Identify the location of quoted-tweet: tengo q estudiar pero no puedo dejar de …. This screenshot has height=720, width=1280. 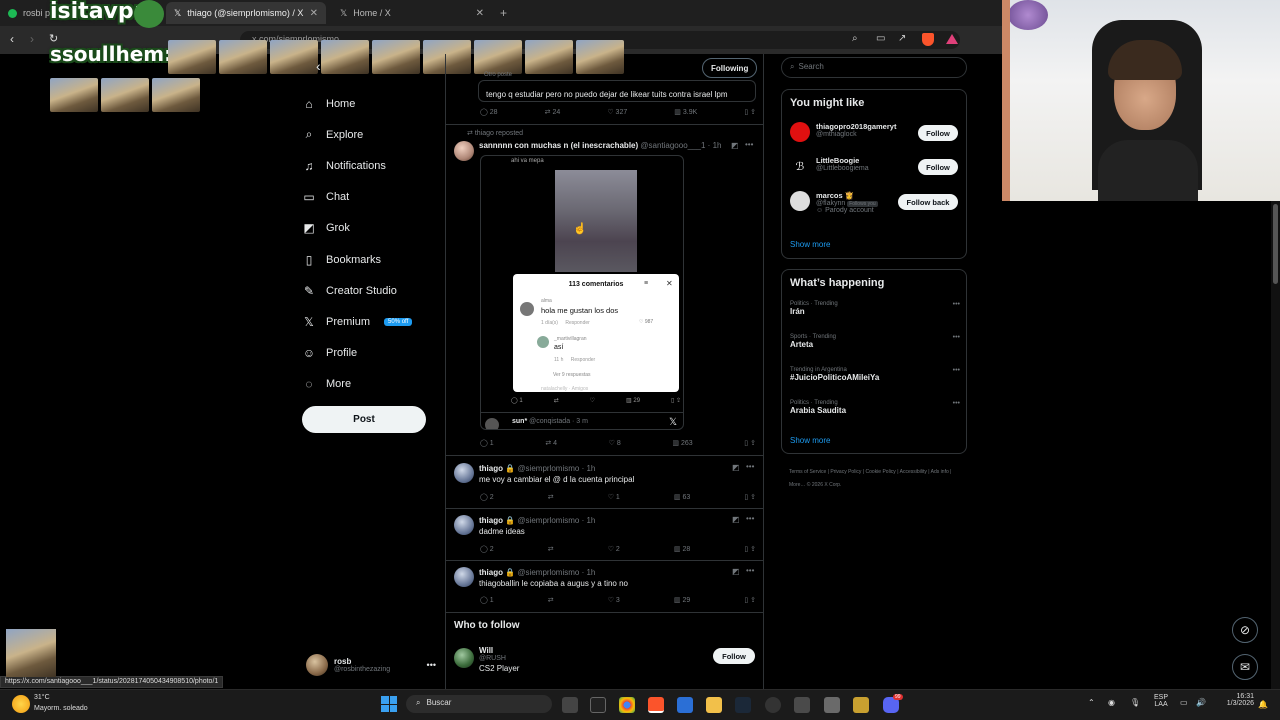
(617, 91).